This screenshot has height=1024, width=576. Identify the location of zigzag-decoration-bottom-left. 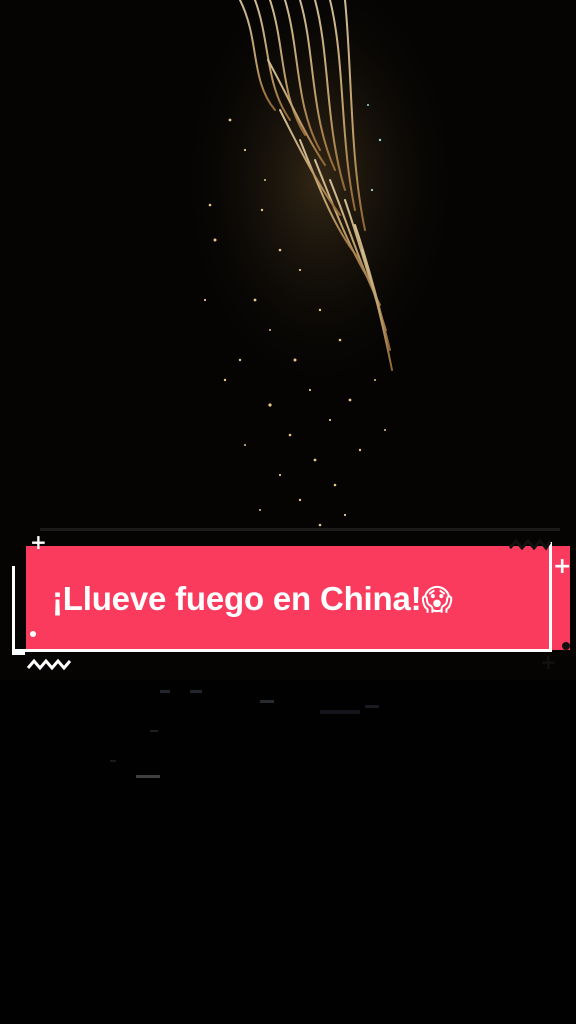
(49, 664).